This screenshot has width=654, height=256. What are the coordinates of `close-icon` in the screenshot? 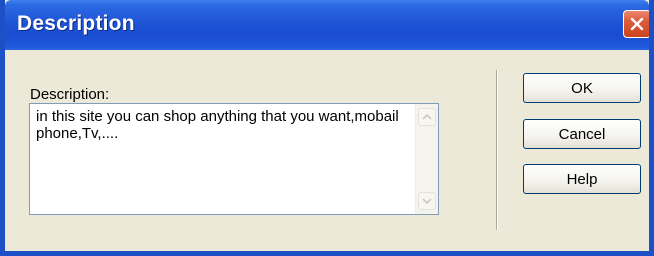 It's located at (637, 24).